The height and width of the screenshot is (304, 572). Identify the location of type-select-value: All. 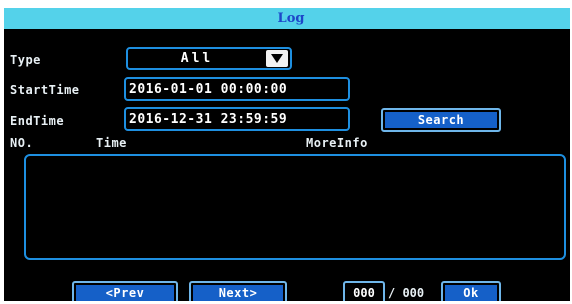
(197, 58).